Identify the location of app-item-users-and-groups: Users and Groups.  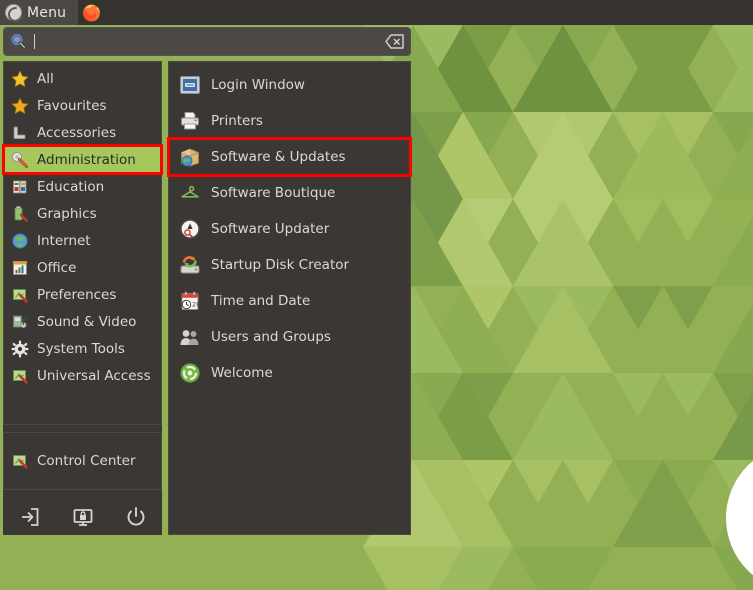
(289, 337).